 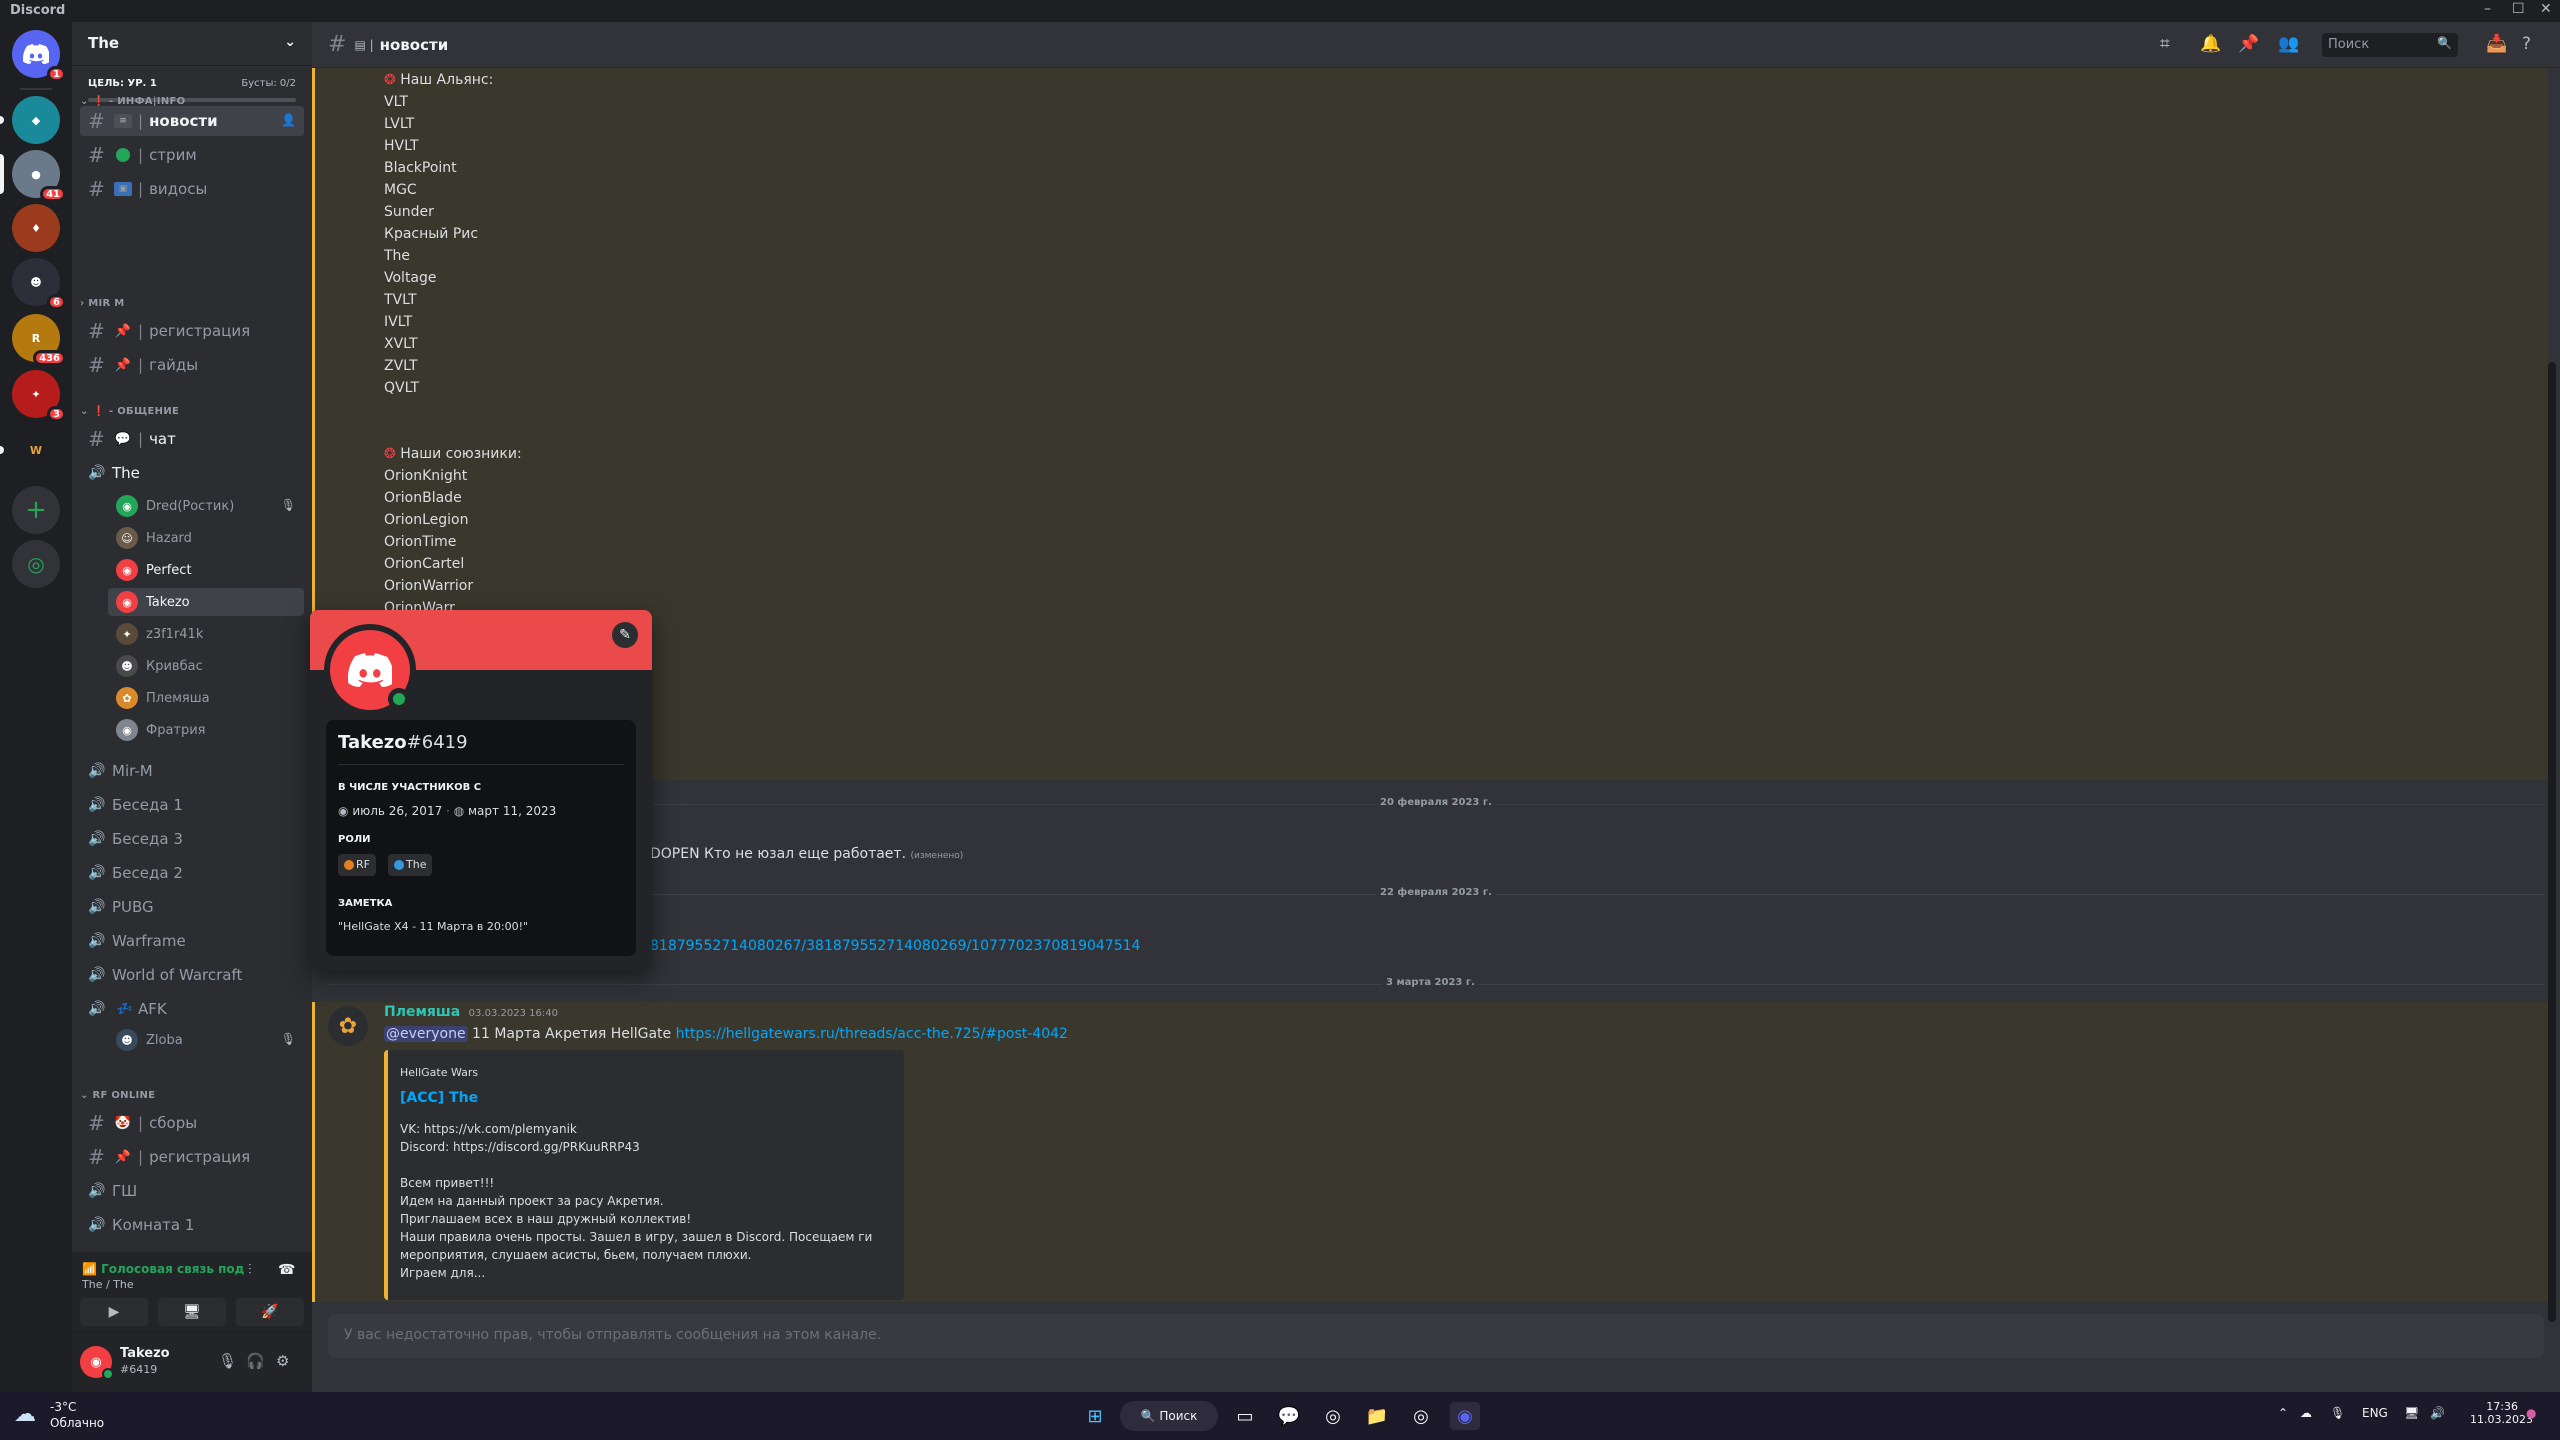 What do you see at coordinates (348, 1026) in the screenshot?
I see `author-avatar: ✿` at bounding box center [348, 1026].